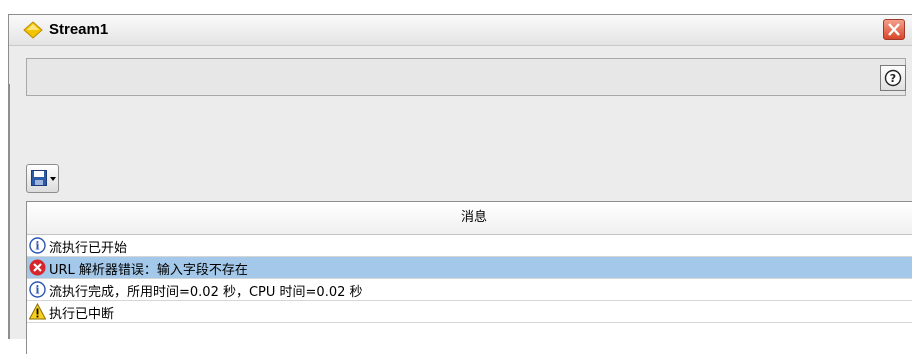  Describe the element at coordinates (88, 248) in the screenshot. I see `message-text: 流执行已开始` at that location.